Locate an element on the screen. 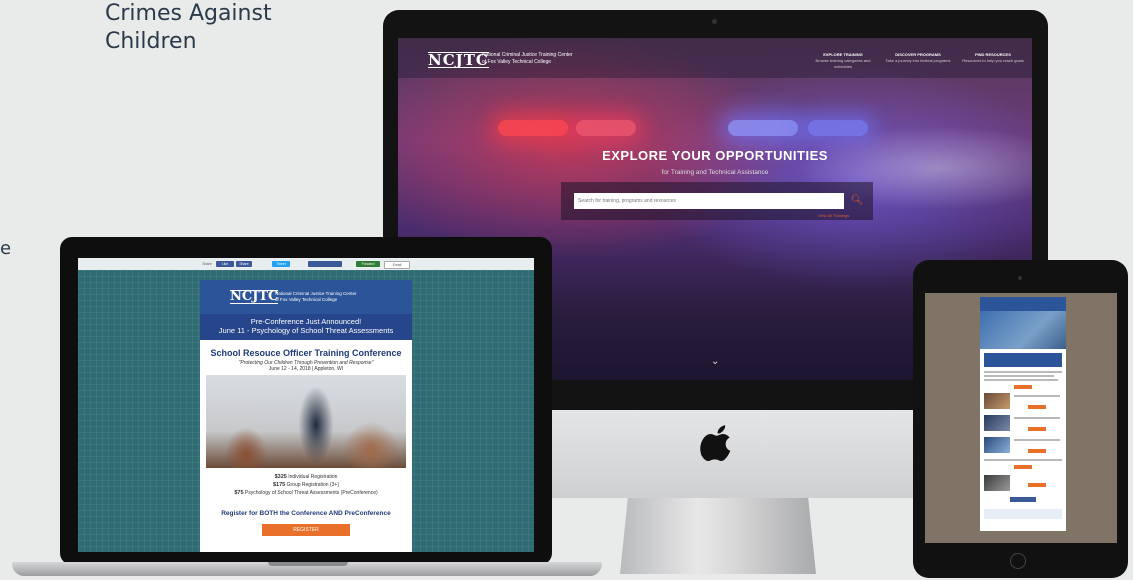 The height and width of the screenshot is (580, 1133). ipad-screen is located at coordinates (1021, 418).